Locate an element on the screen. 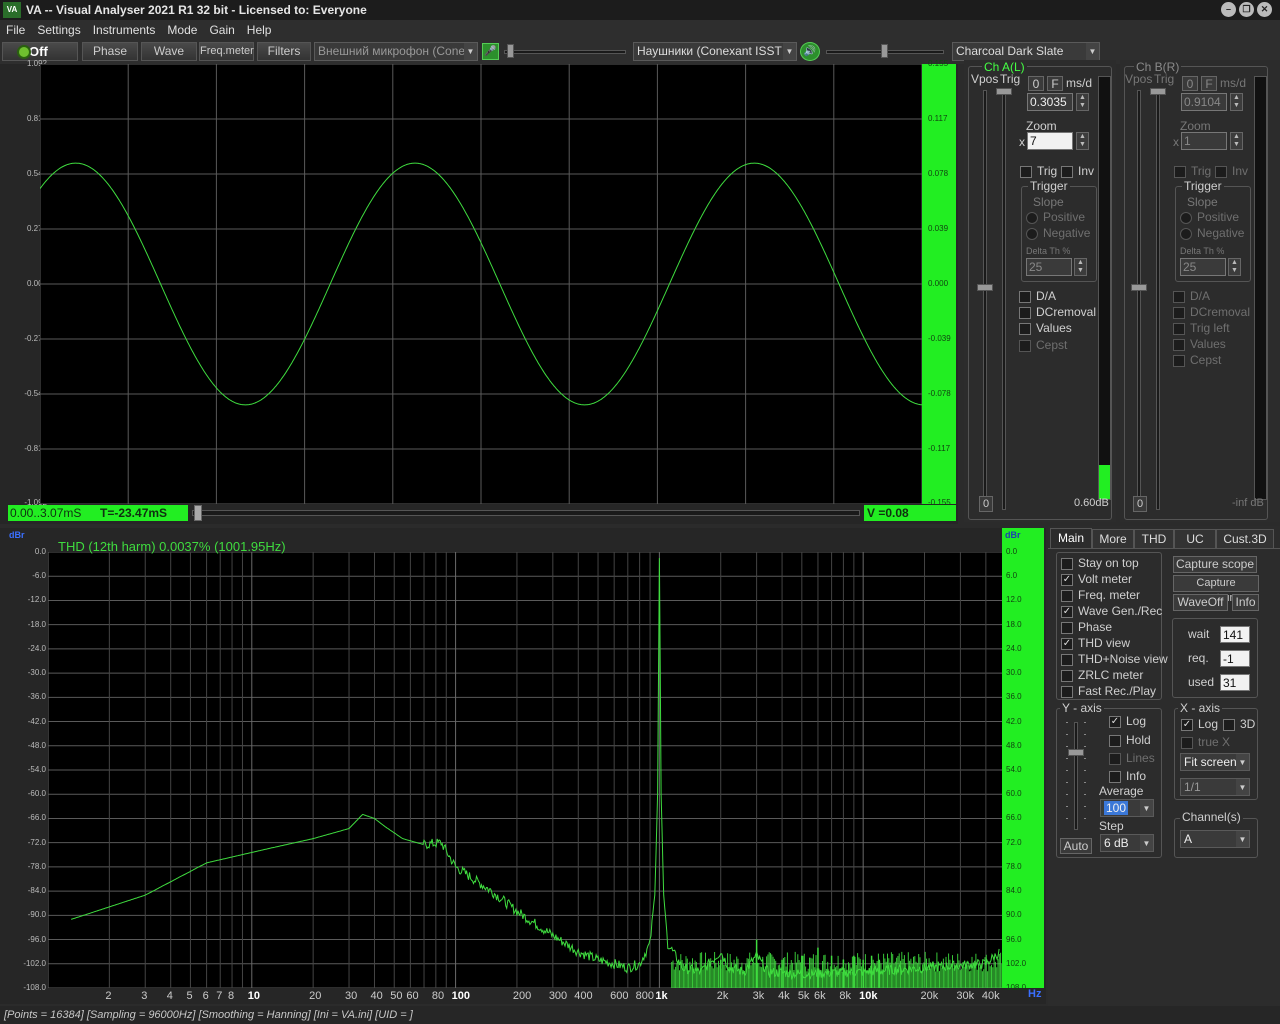 Image resolution: width=1280 pixels, height=1024 pixels. phase-button: Phase is located at coordinates (110, 51).